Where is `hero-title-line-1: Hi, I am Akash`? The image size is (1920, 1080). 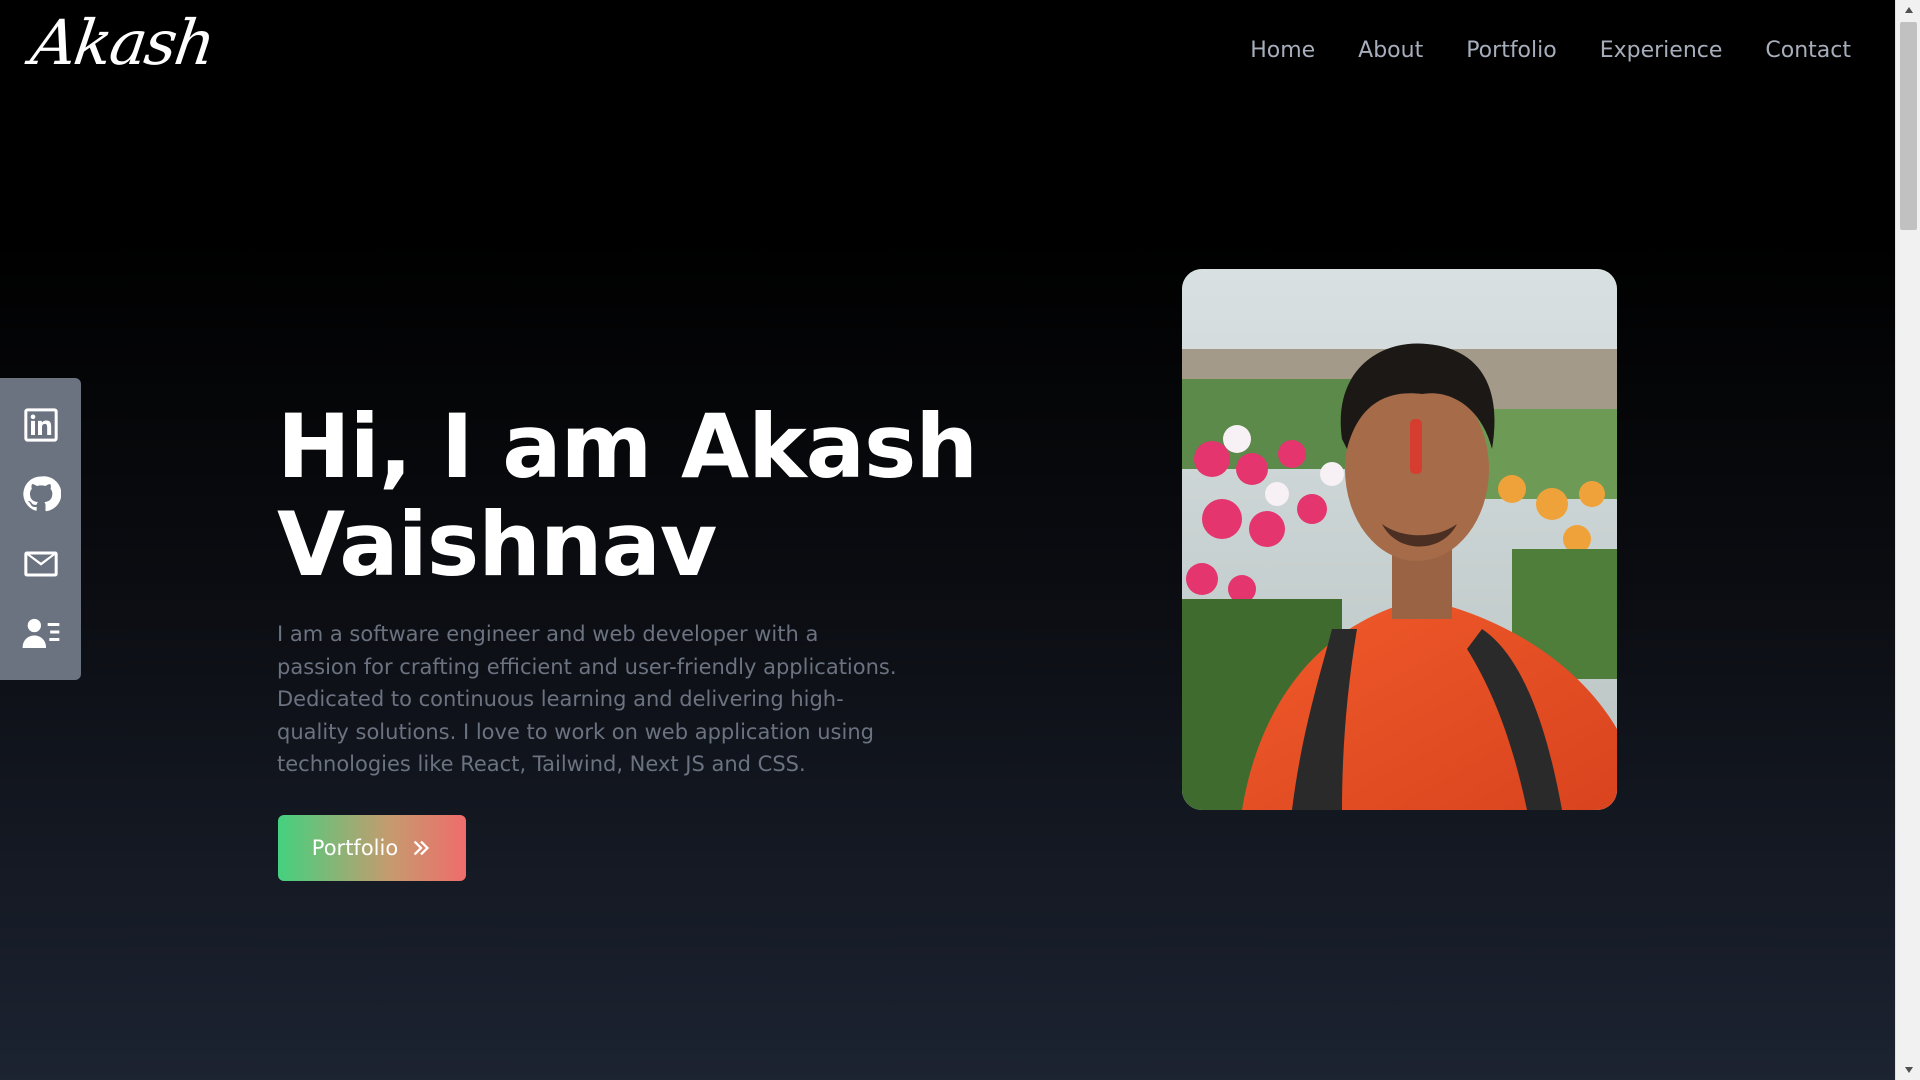 hero-title-line-1: Hi, I am Akash is located at coordinates (627, 446).